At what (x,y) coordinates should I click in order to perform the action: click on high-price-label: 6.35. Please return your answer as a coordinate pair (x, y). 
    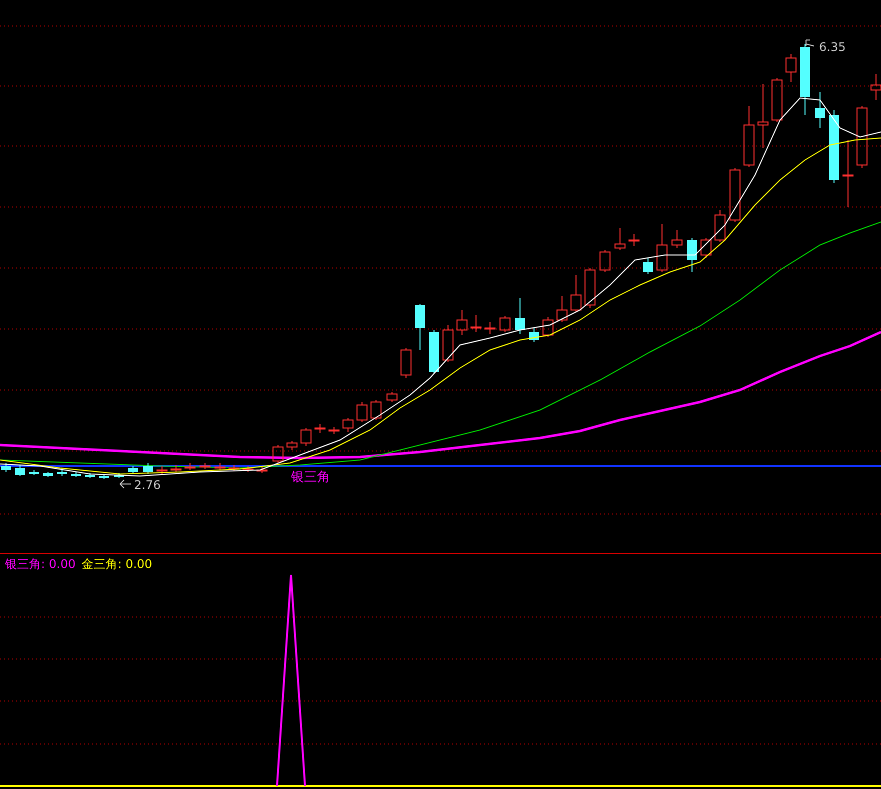
    Looking at the image, I should click on (832, 47).